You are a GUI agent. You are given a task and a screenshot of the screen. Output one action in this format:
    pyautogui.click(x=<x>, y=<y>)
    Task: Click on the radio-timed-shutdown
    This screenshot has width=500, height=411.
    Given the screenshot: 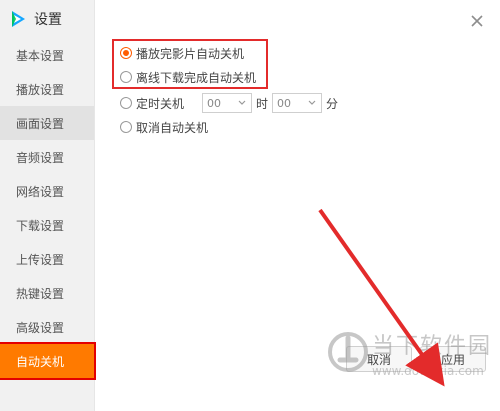 What is the action you would take?
    pyautogui.click(x=126, y=103)
    